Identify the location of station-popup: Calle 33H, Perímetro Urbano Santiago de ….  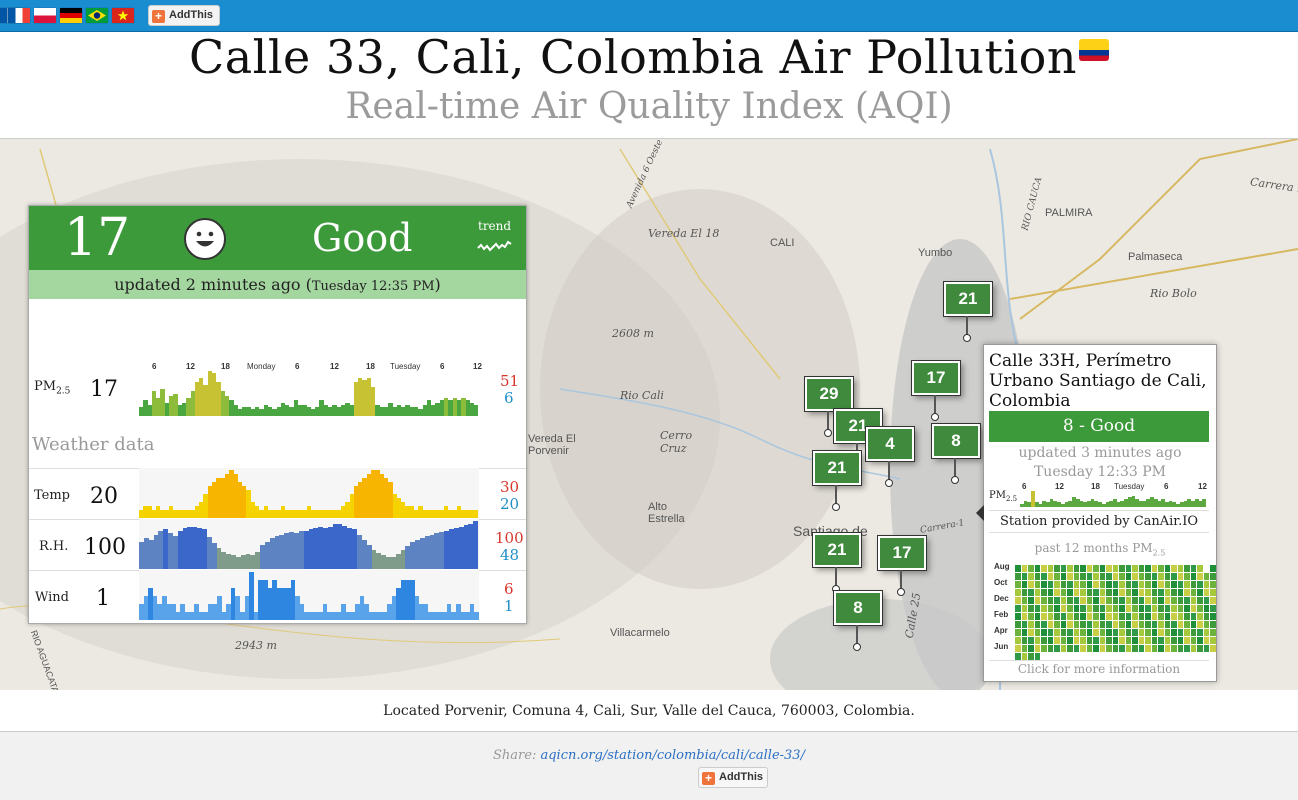
(1096, 513).